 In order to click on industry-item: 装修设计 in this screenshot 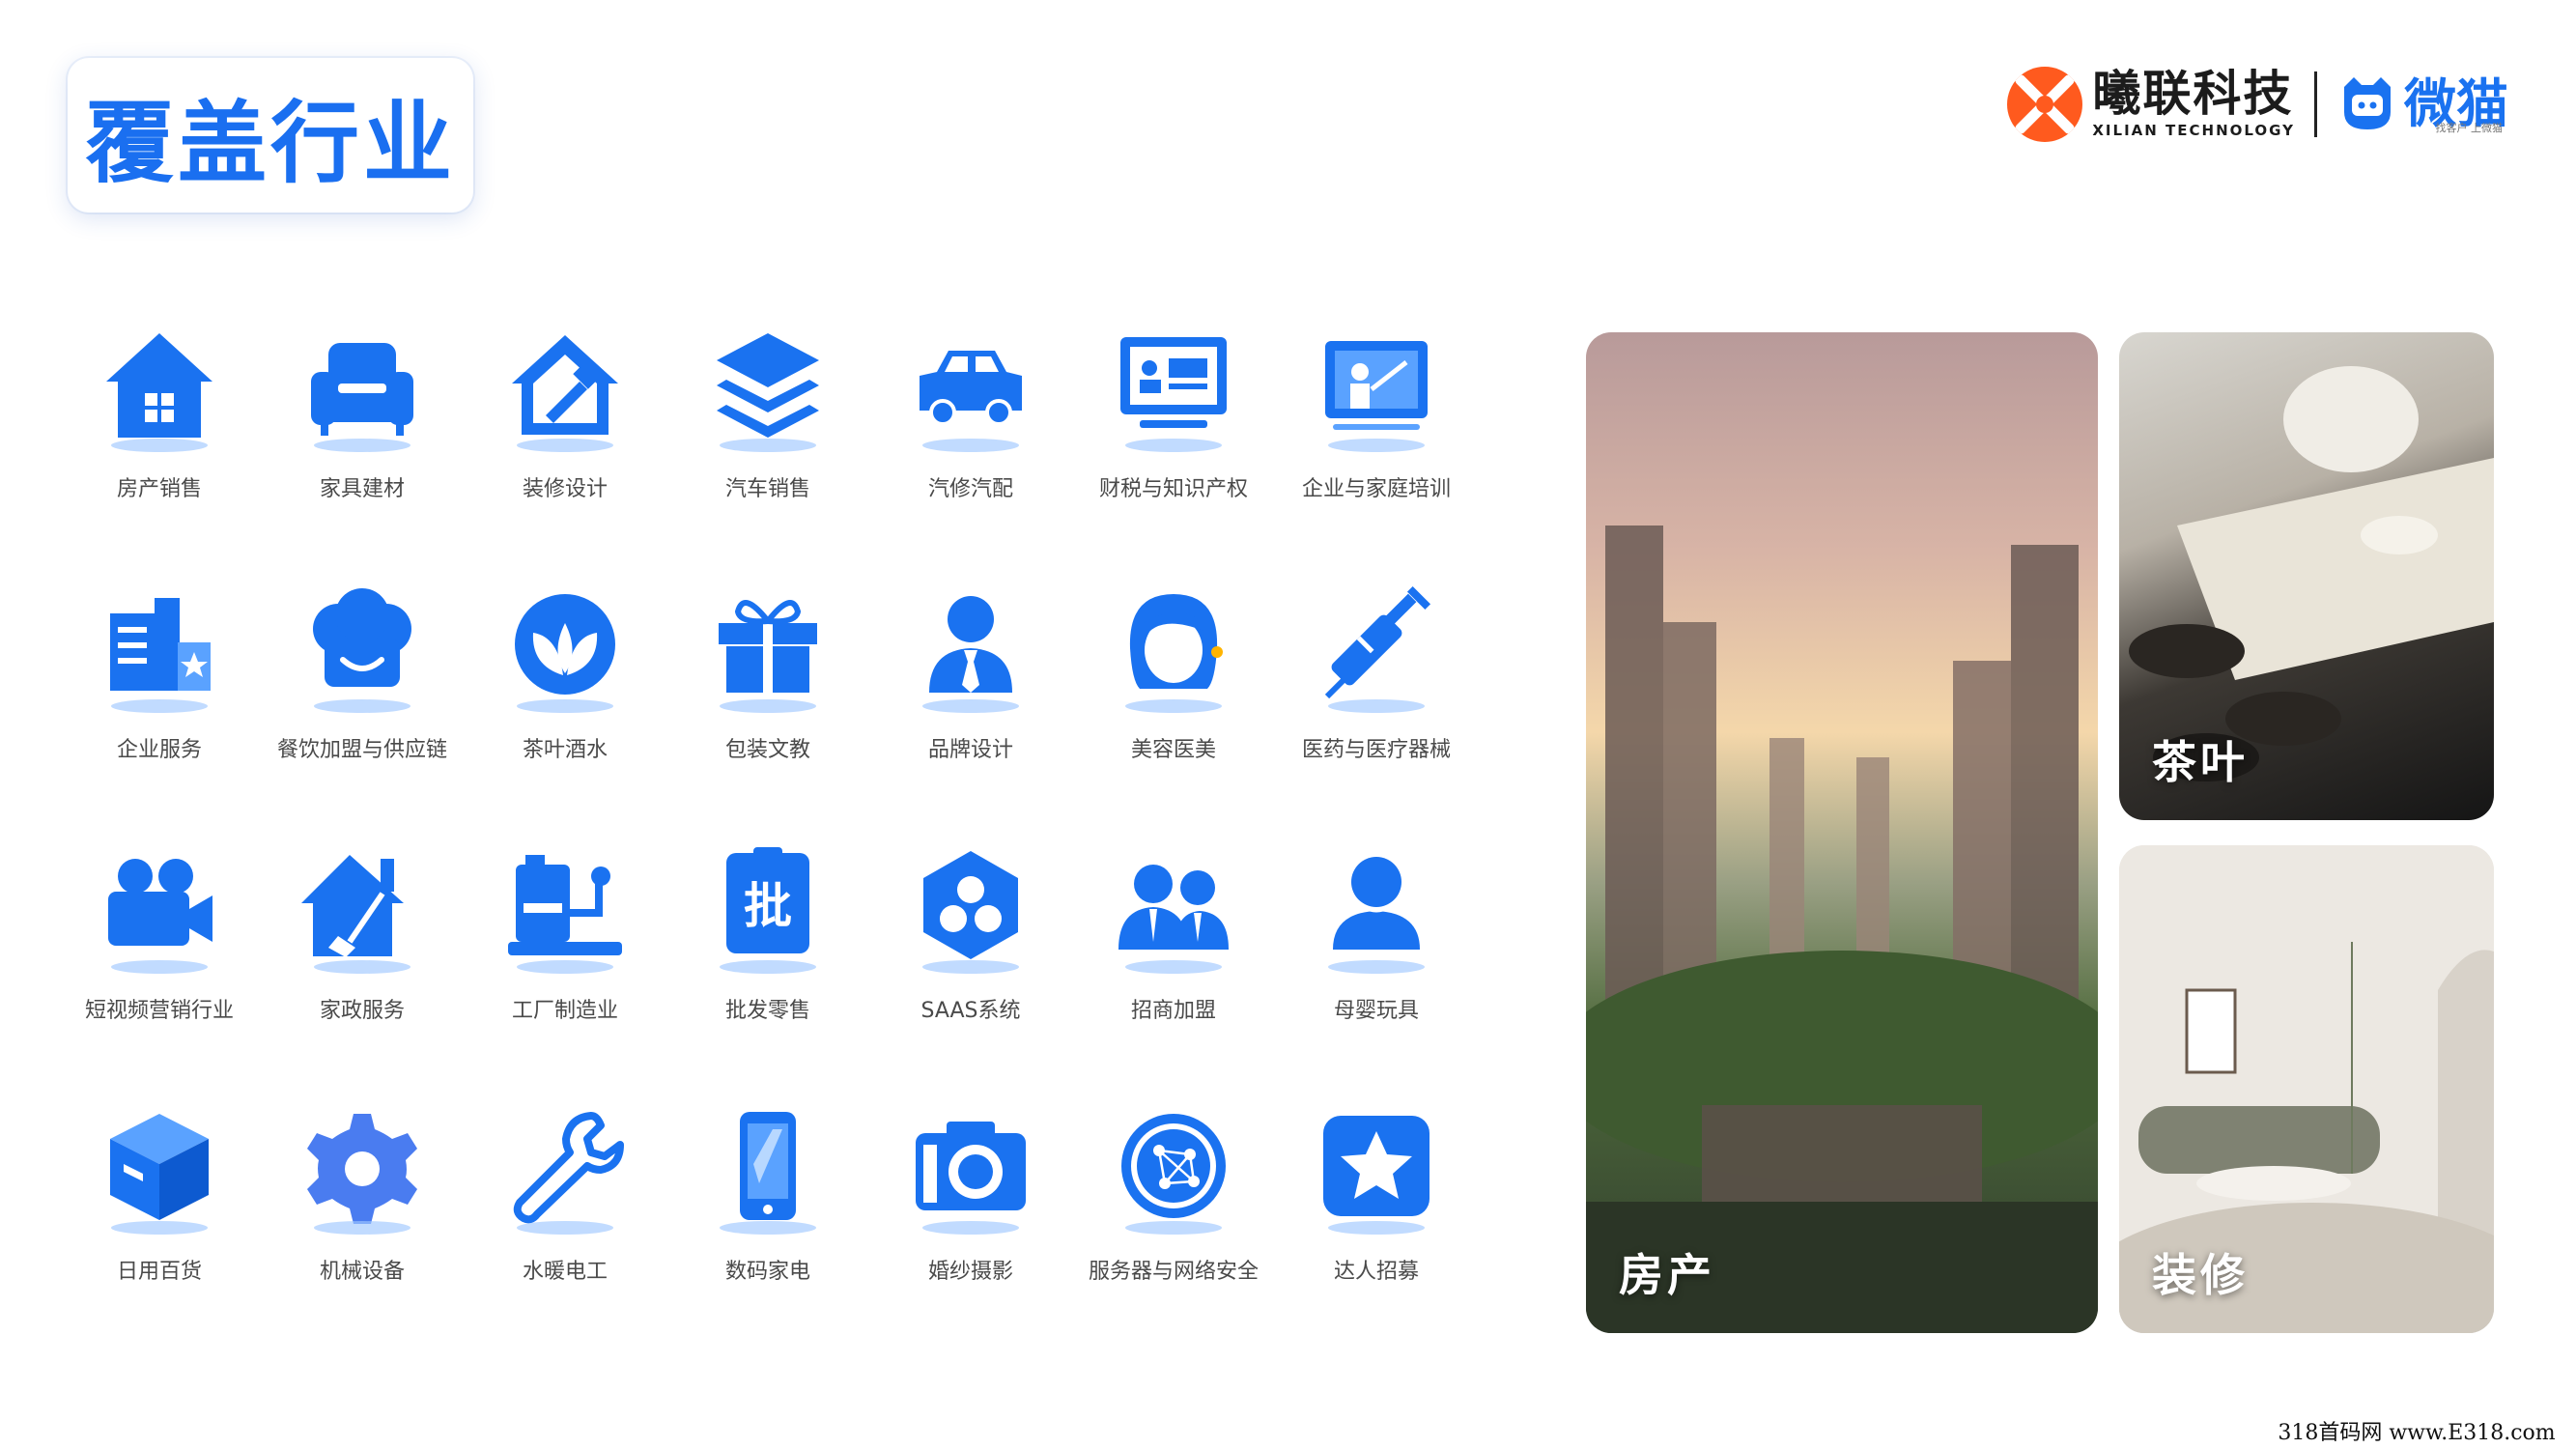, I will do `click(565, 449)`.